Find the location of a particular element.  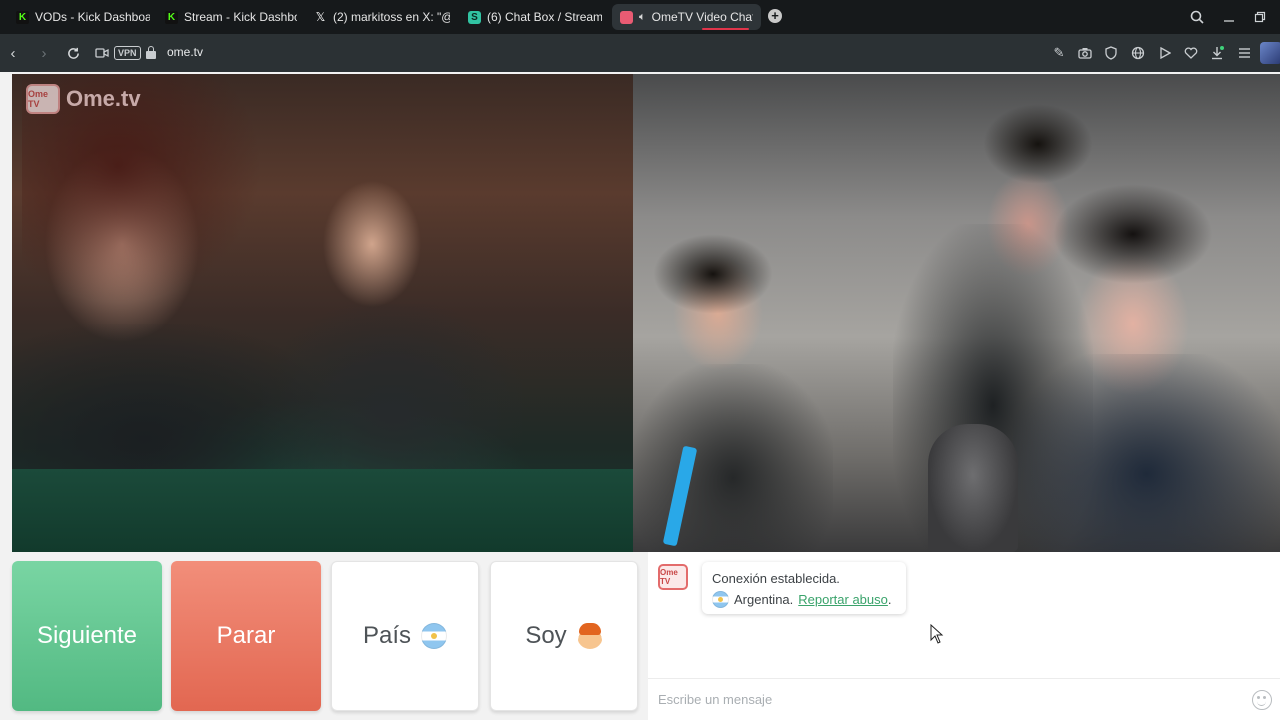

heart-icon is located at coordinates (1191, 53).